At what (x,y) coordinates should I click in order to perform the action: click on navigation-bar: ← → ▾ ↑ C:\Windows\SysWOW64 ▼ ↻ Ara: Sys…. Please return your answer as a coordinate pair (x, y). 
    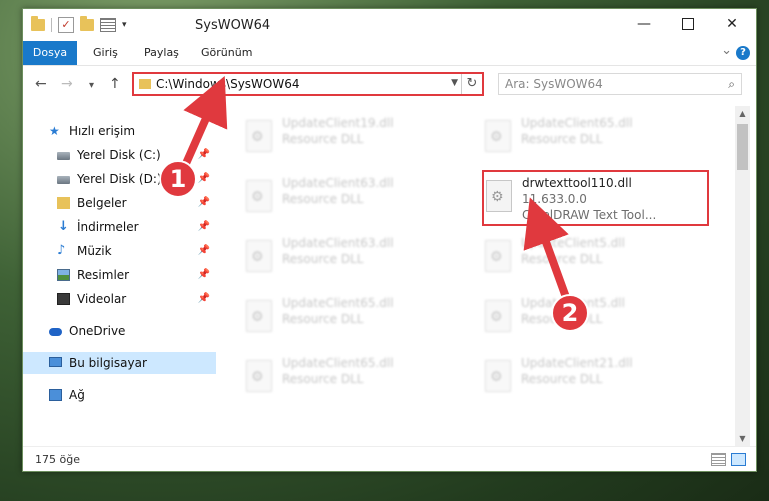
    Looking at the image, I should click on (389, 85).